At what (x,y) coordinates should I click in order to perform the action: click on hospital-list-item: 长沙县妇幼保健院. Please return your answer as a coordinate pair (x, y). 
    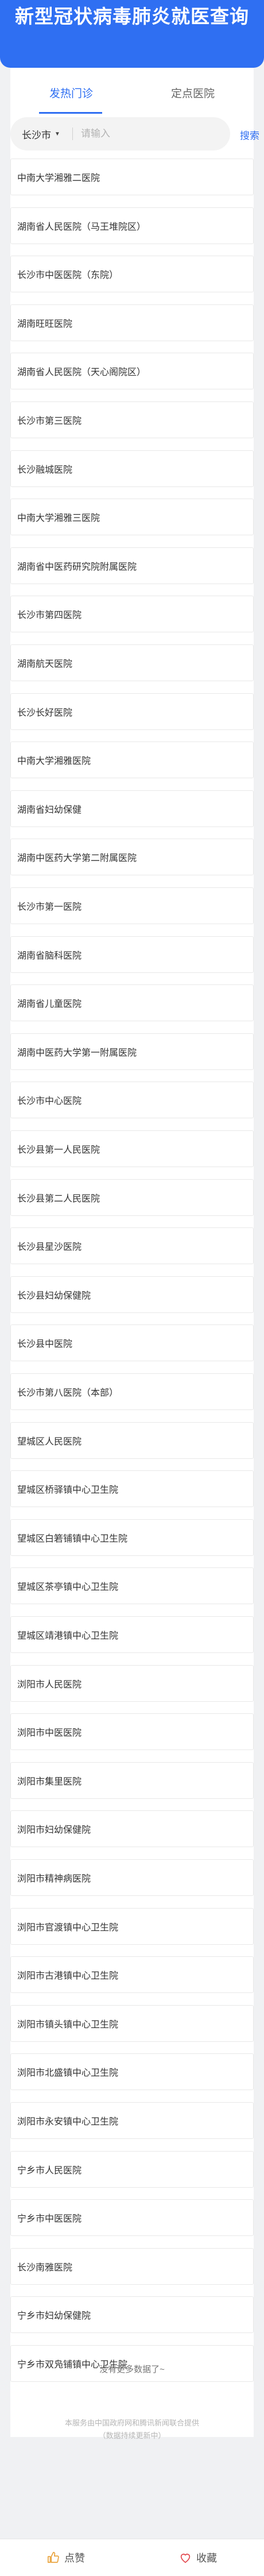
    Looking at the image, I should click on (132, 1294).